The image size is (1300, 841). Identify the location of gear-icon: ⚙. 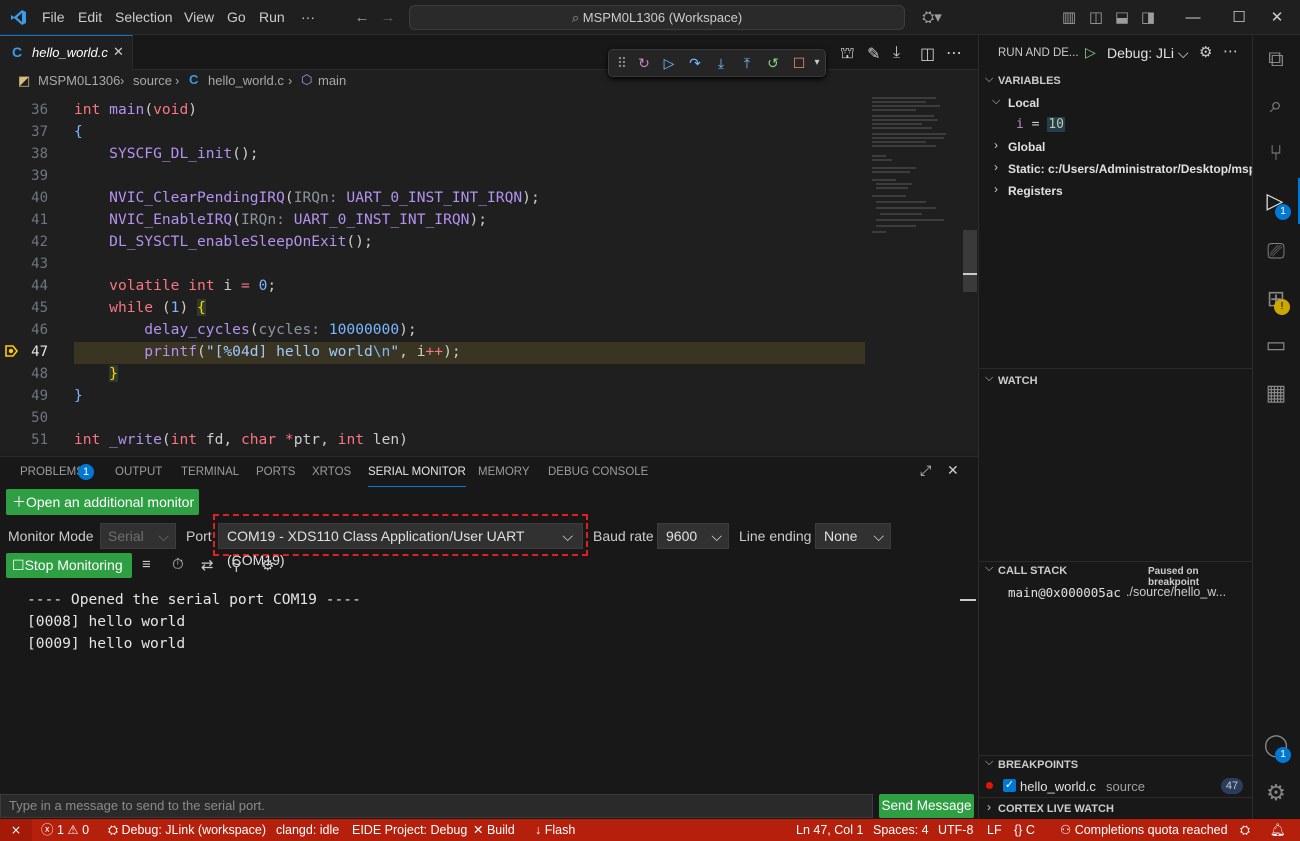
(1205, 52).